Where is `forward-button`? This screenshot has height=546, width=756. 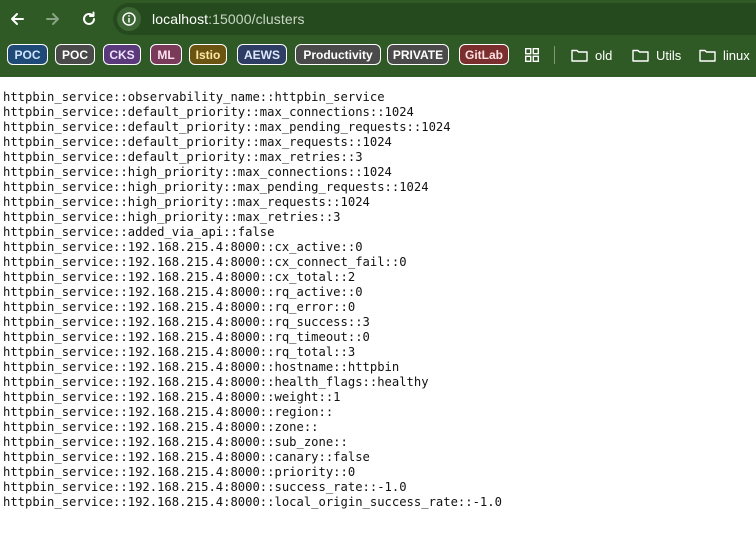
forward-button is located at coordinates (53, 19).